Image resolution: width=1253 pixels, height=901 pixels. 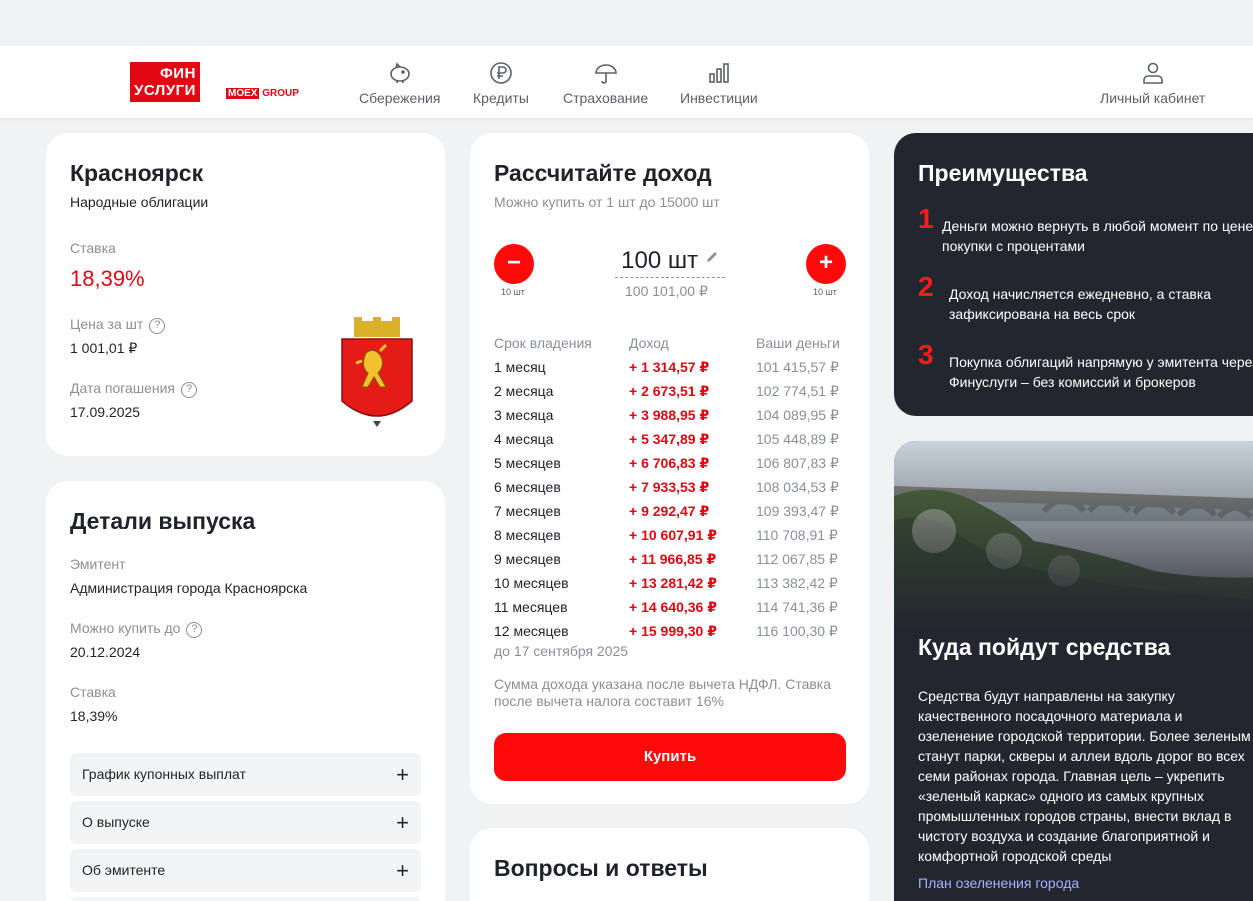 What do you see at coordinates (605, 84) in the screenshot?
I see `nav-insurance: Страхование` at bounding box center [605, 84].